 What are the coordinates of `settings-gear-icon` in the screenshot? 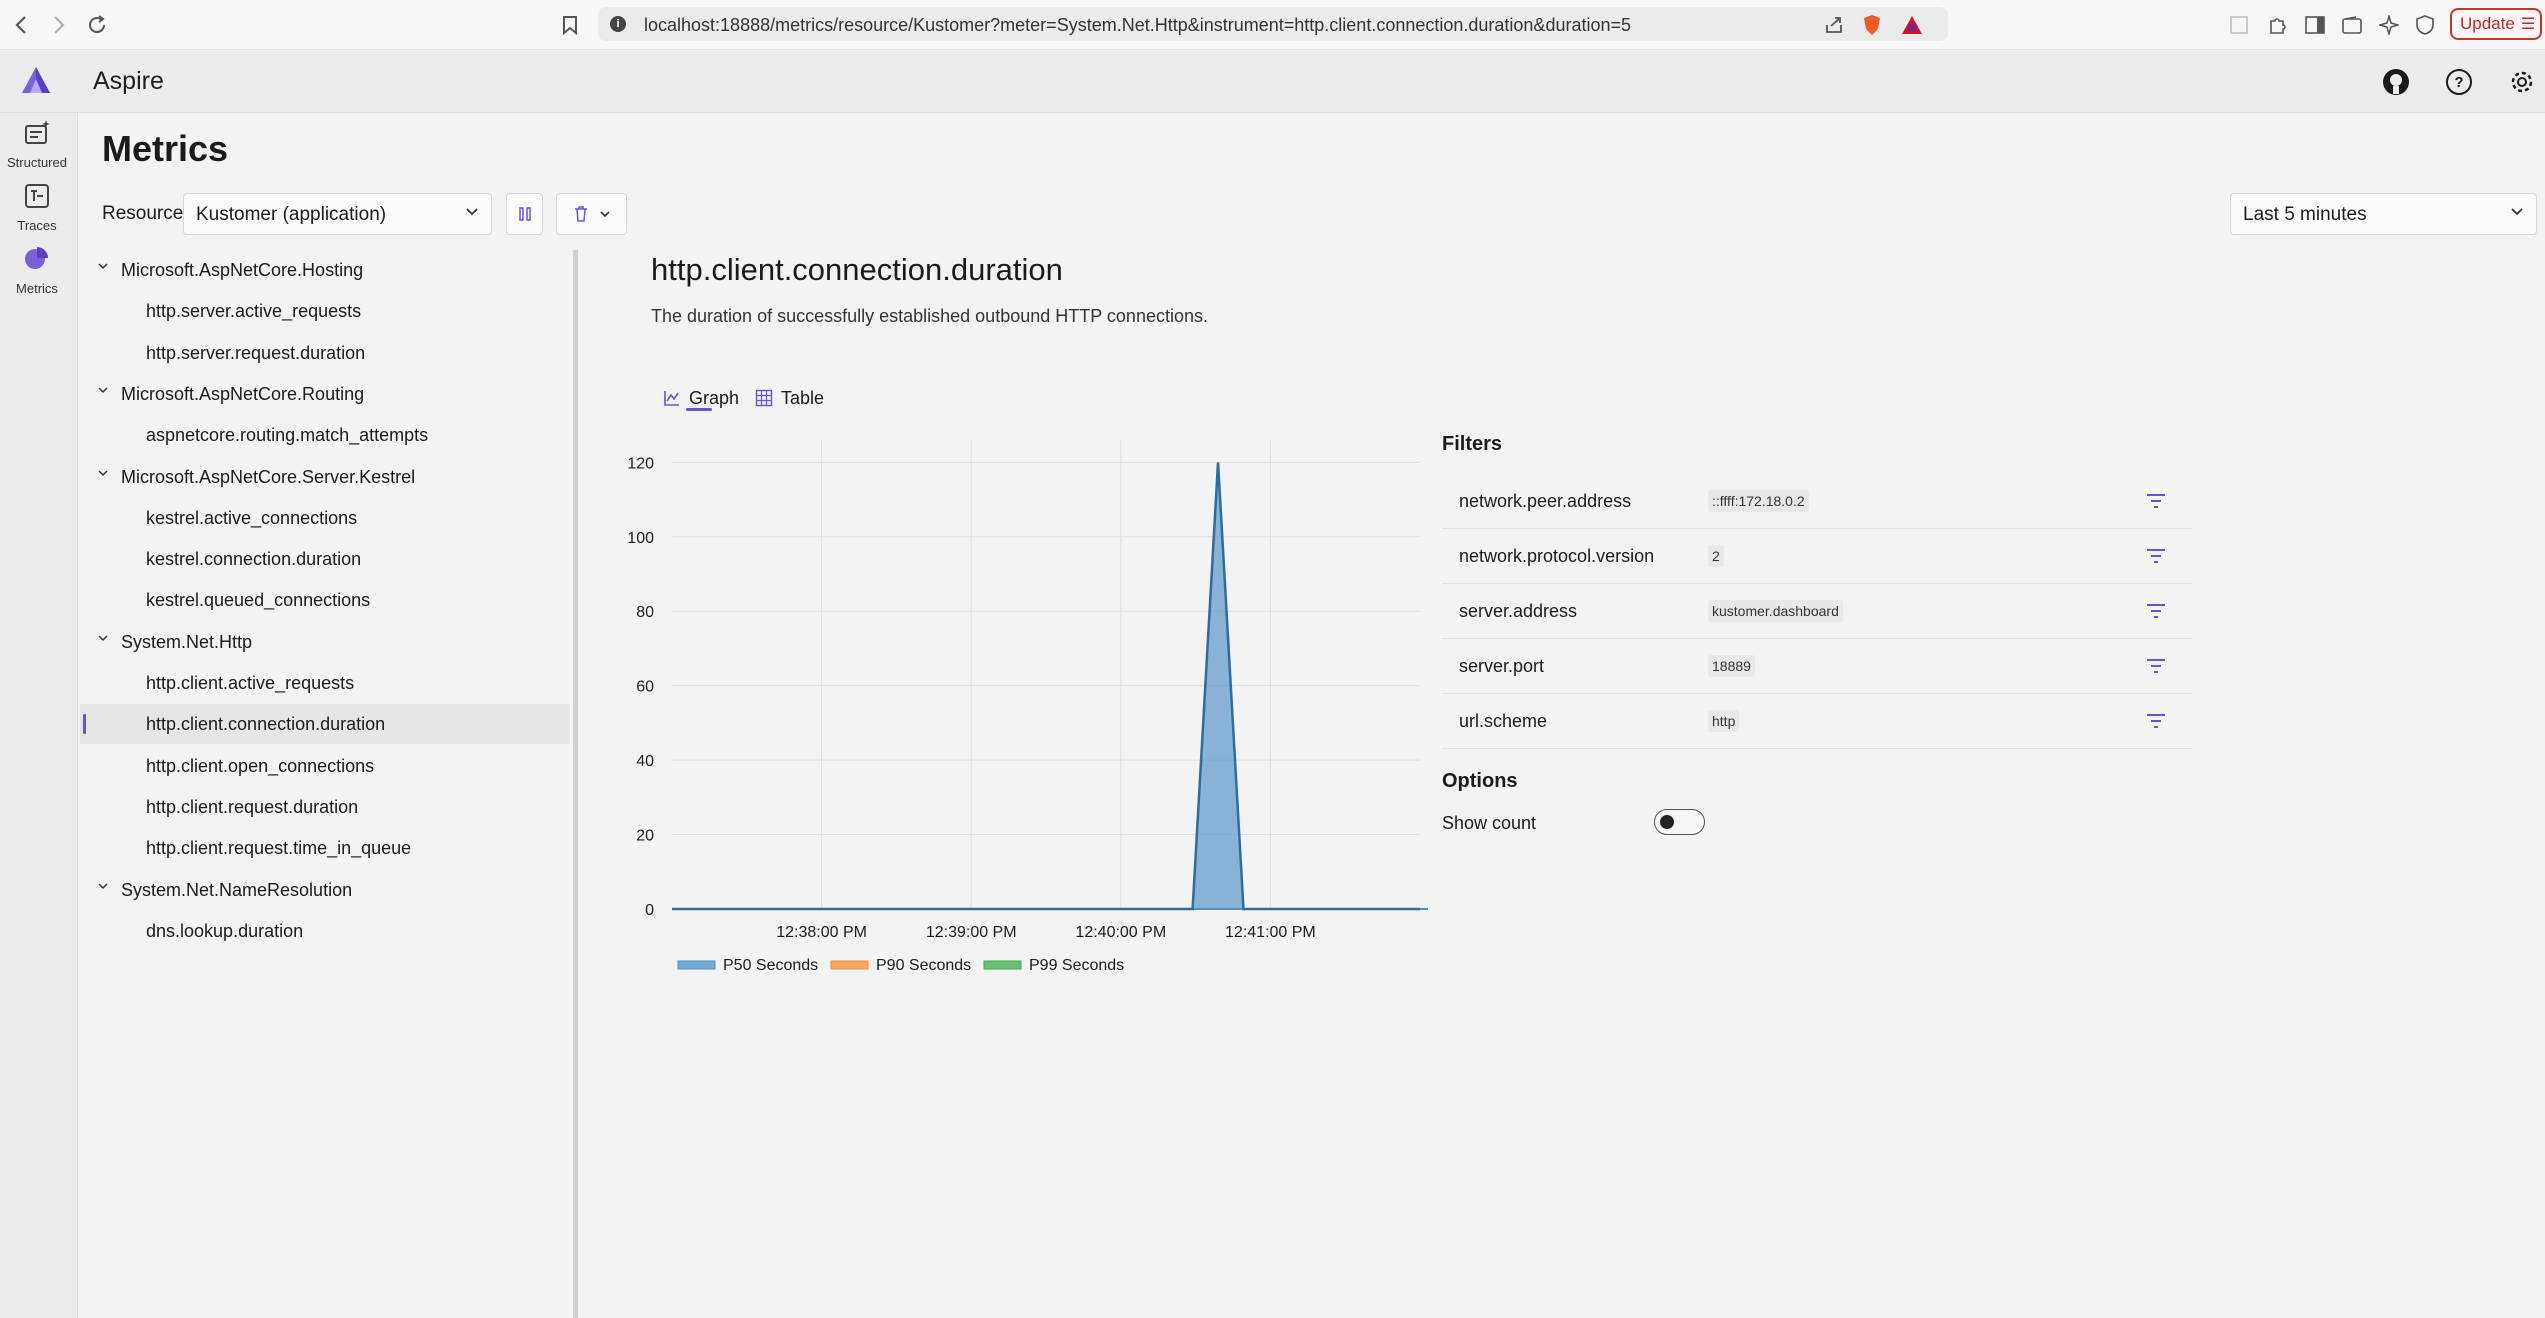 It's located at (2522, 82).